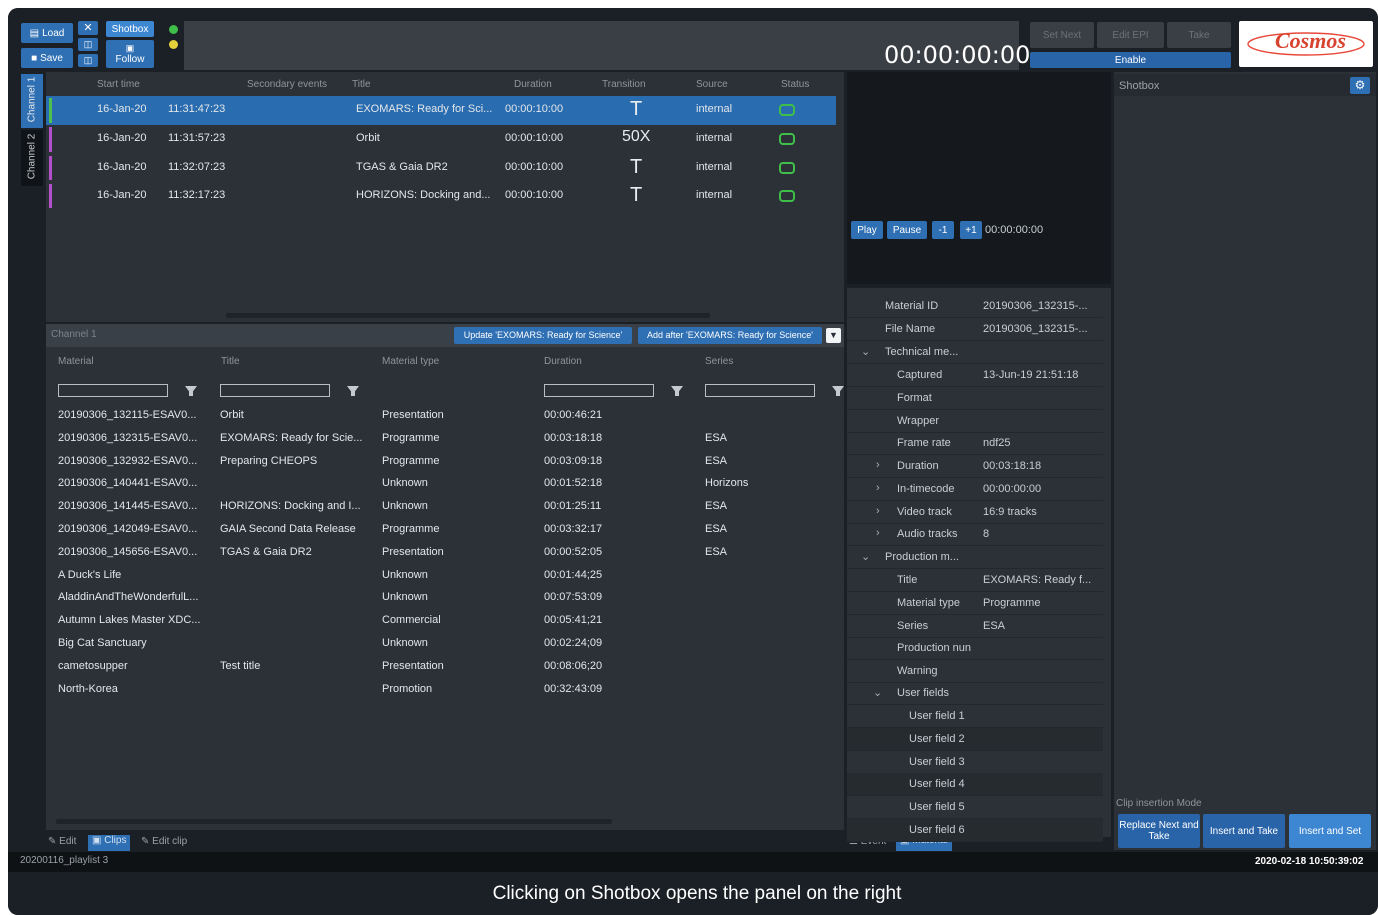  Describe the element at coordinates (51, 58) in the screenshot. I see `save-label: Save` at that location.